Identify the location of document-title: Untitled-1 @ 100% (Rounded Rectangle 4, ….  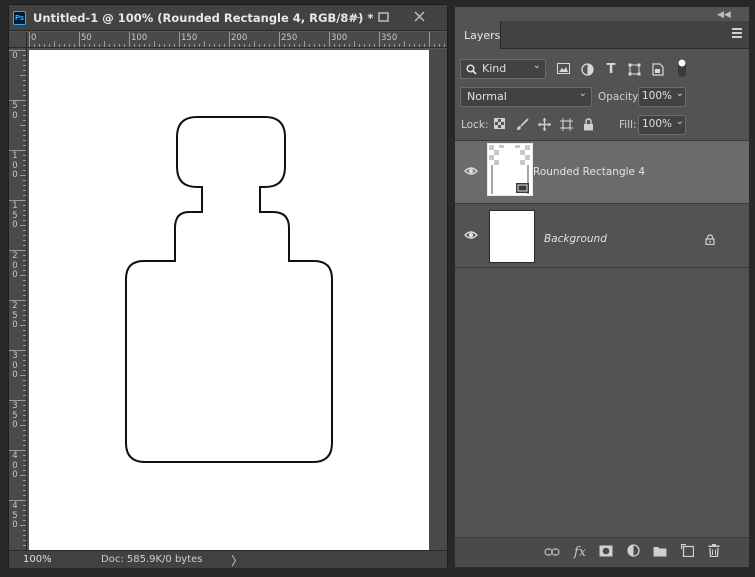
(203, 18).